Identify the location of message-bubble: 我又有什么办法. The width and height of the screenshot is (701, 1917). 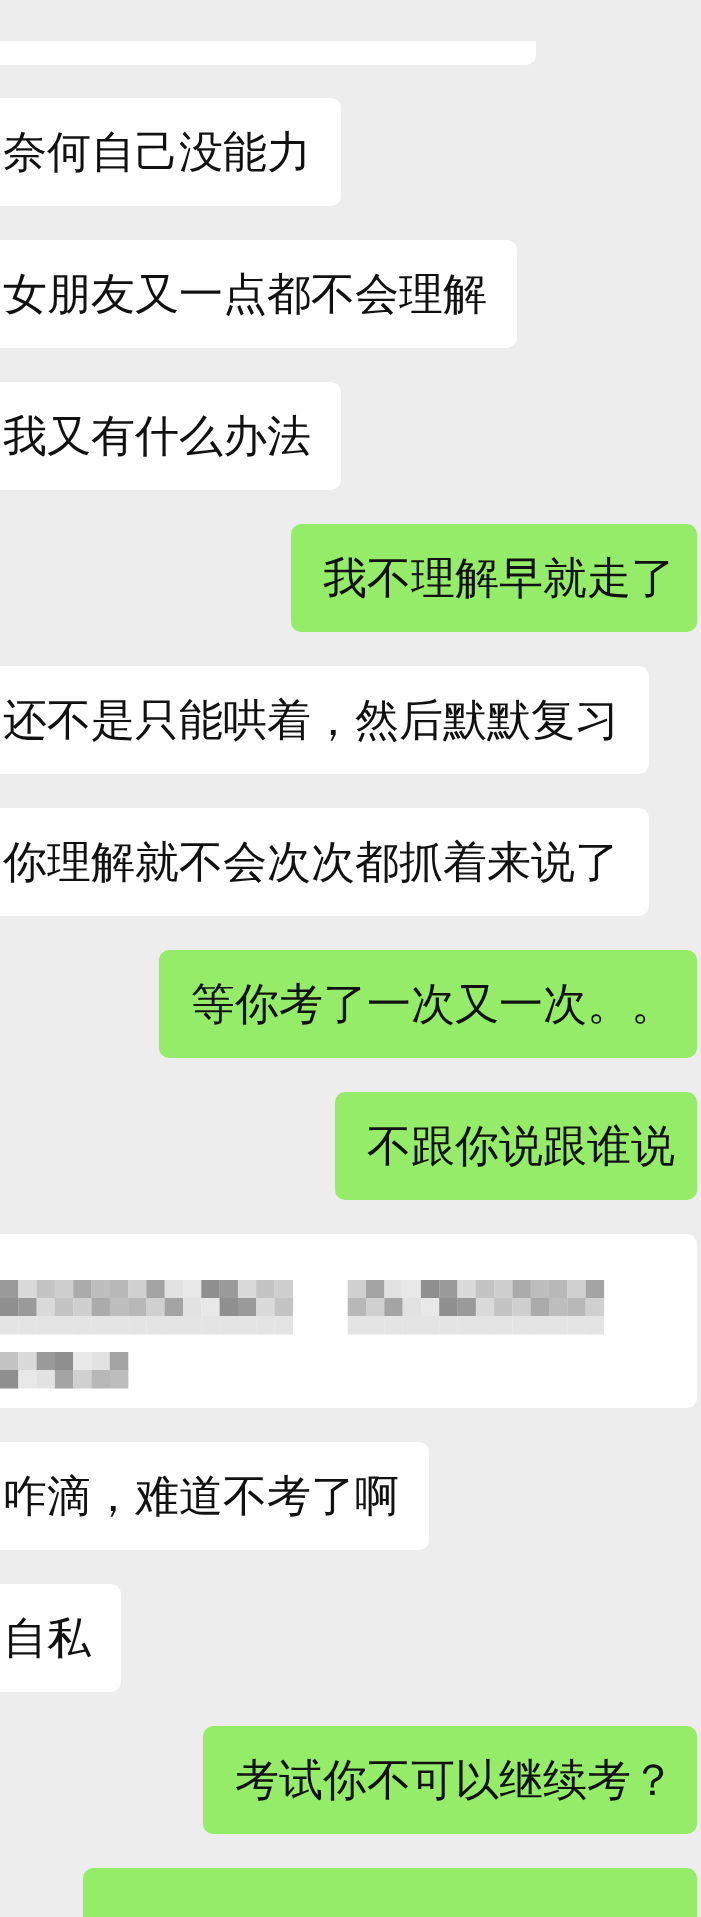
(170, 436).